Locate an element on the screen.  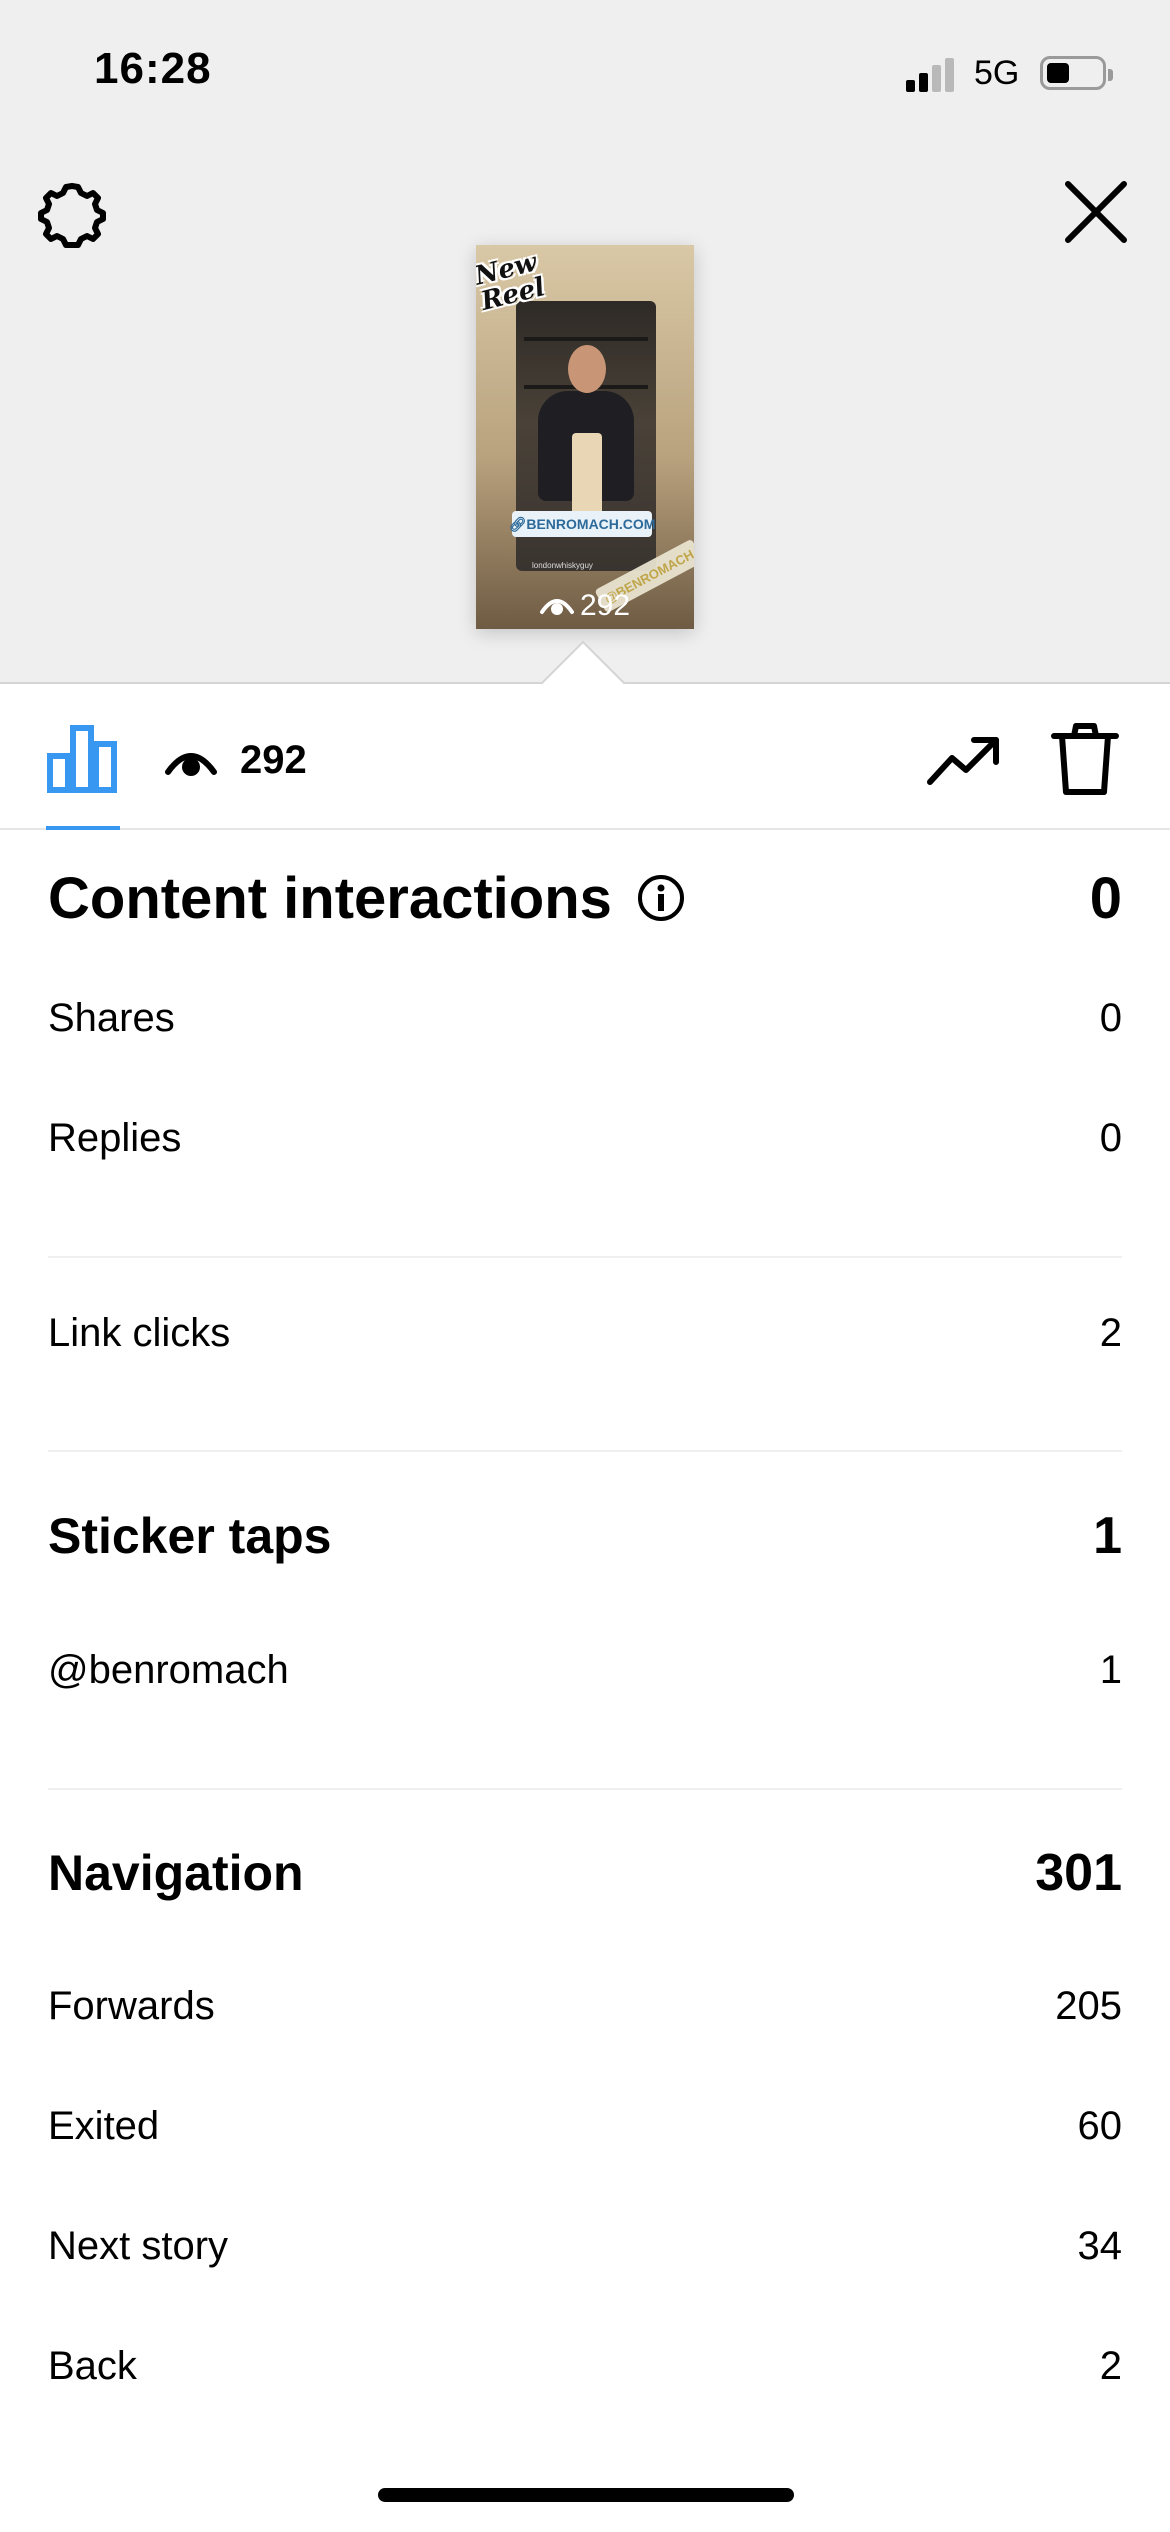
next-story-label: Next story is located at coordinates (138, 2245).